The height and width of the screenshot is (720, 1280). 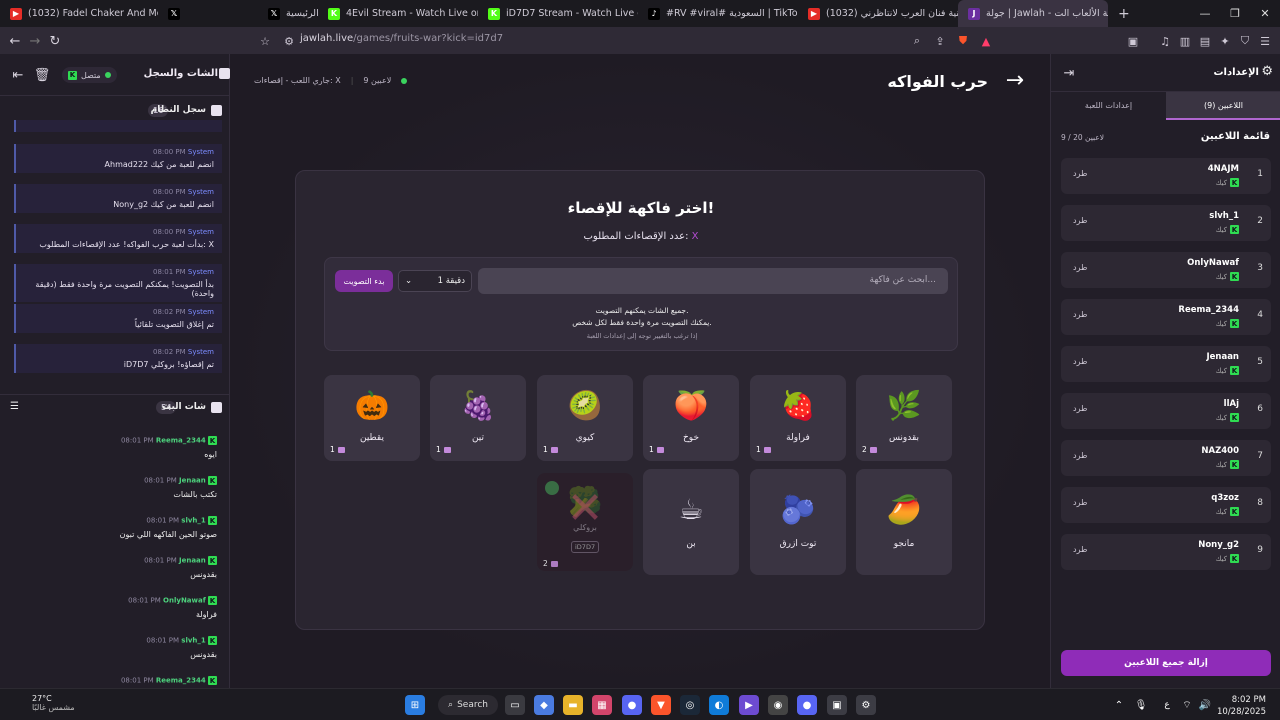 I want to click on browser-tab: 𝕏, so click(x=208, y=13).